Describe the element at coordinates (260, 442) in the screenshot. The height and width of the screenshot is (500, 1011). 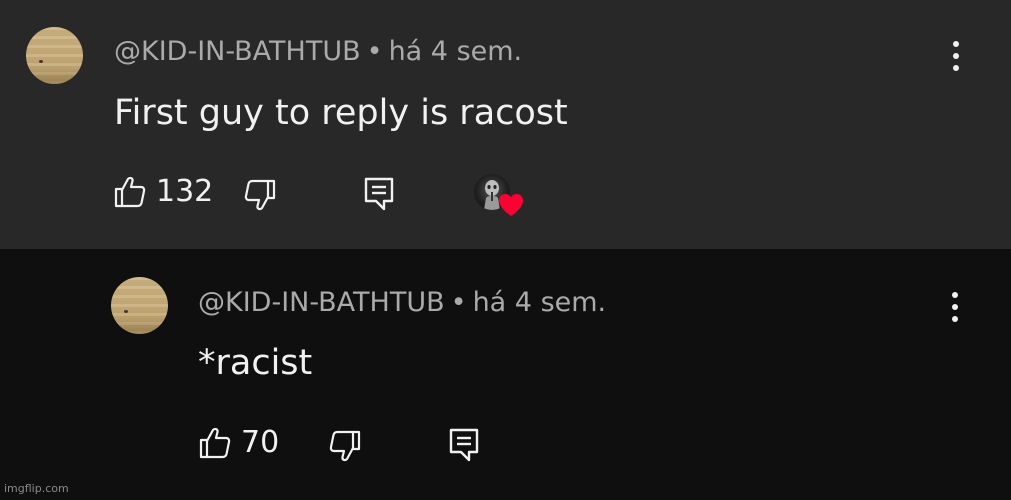
I see `like-count: 70` at that location.